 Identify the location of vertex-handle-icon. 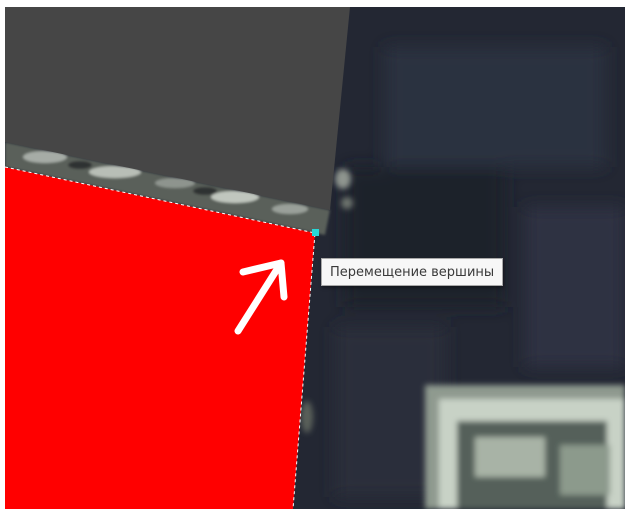
(315, 232).